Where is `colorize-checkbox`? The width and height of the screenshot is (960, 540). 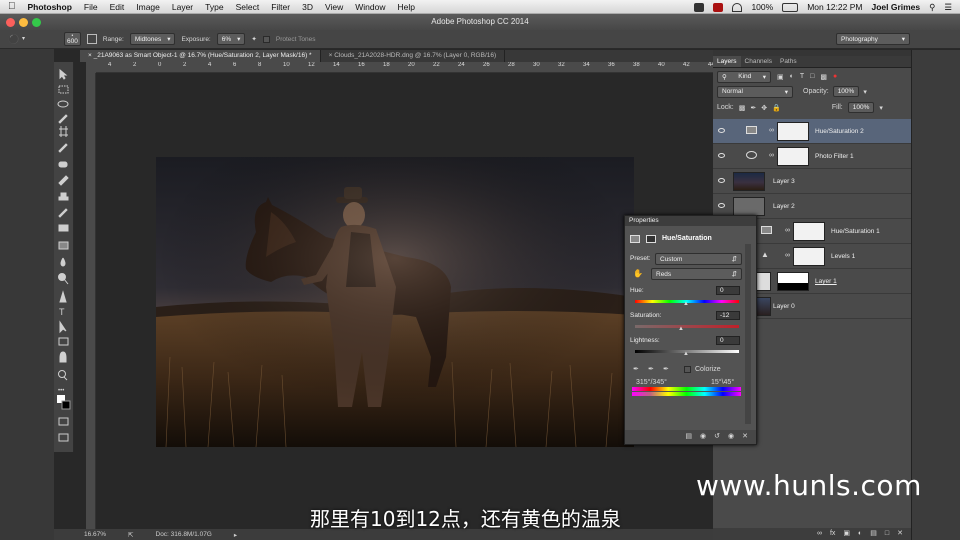
colorize-checkbox is located at coordinates (687, 369).